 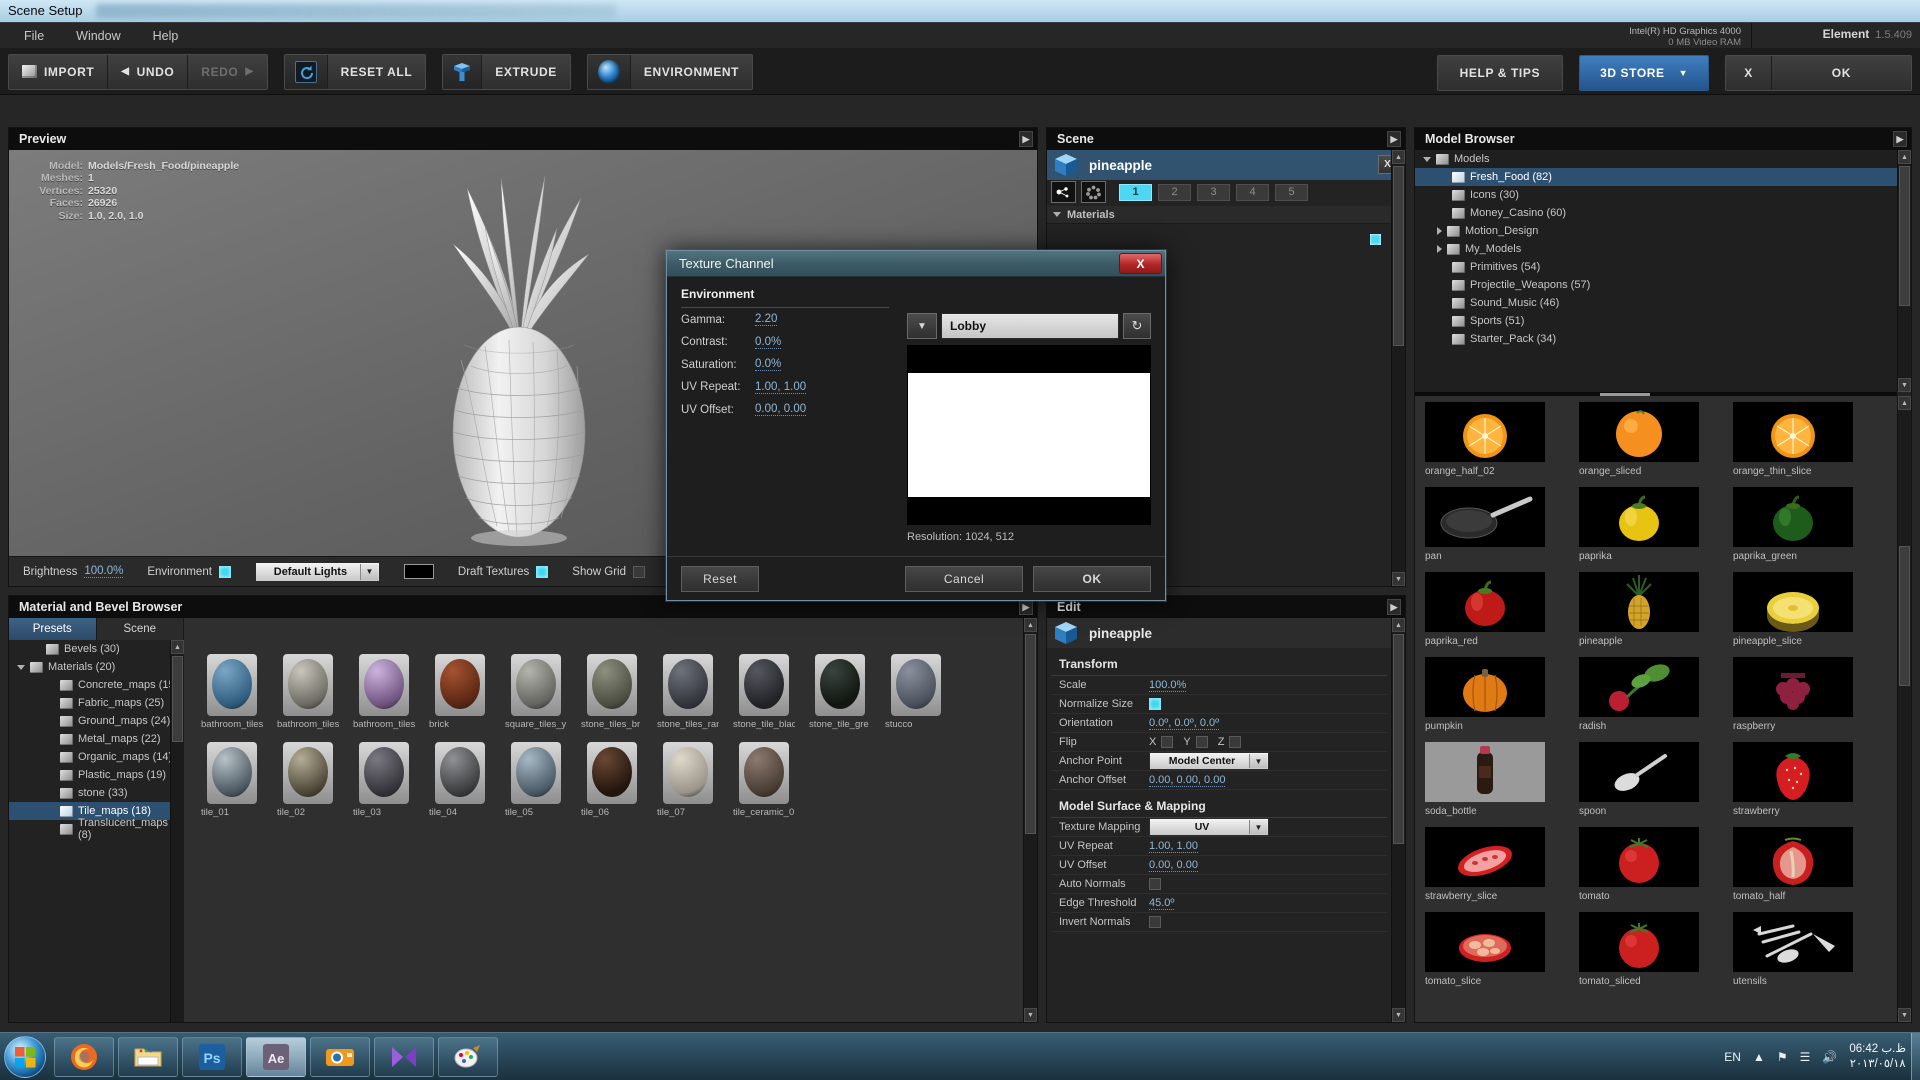 What do you see at coordinates (1900, 139) in the screenshot?
I see `model-browser-collapse-arrow: ▶` at bounding box center [1900, 139].